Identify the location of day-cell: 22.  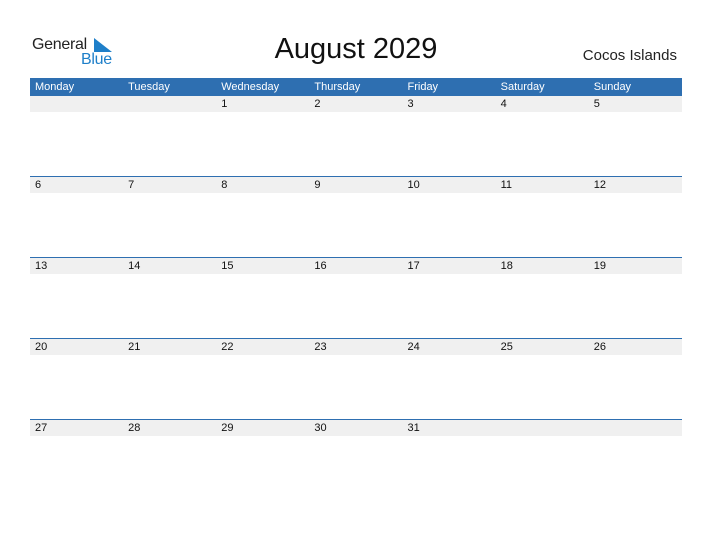
(227, 347).